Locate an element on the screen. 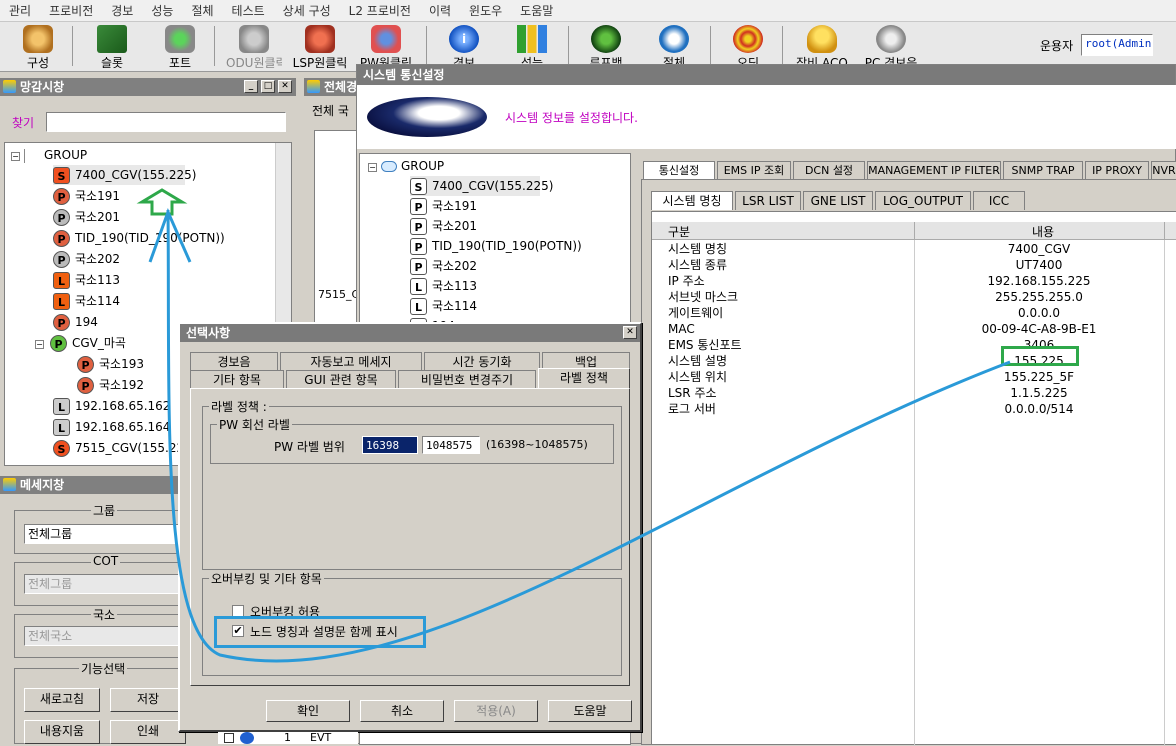  green-up-arrow-icon is located at coordinates (162, 202).